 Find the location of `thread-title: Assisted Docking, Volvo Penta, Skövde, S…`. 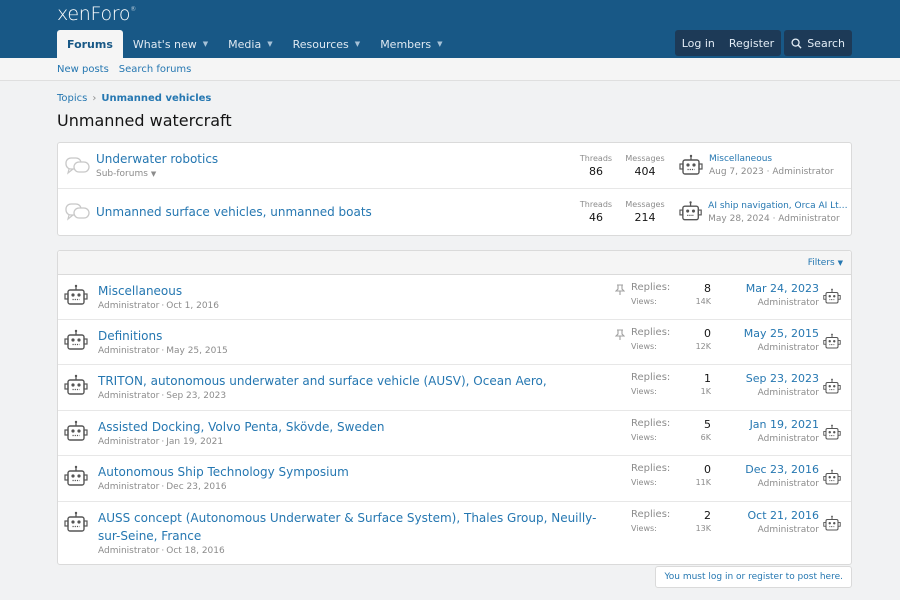

thread-title: Assisted Docking, Volvo Penta, Skövde, S… is located at coordinates (352, 427).